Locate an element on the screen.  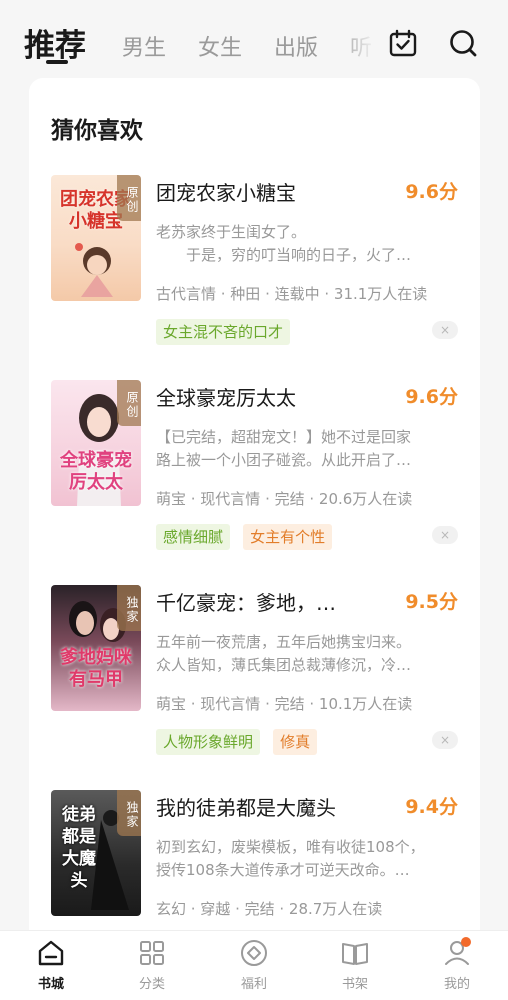
book-meta: 古代言情 · 种田 · 连载中 · 31.1万人在读 is located at coordinates (292, 294).